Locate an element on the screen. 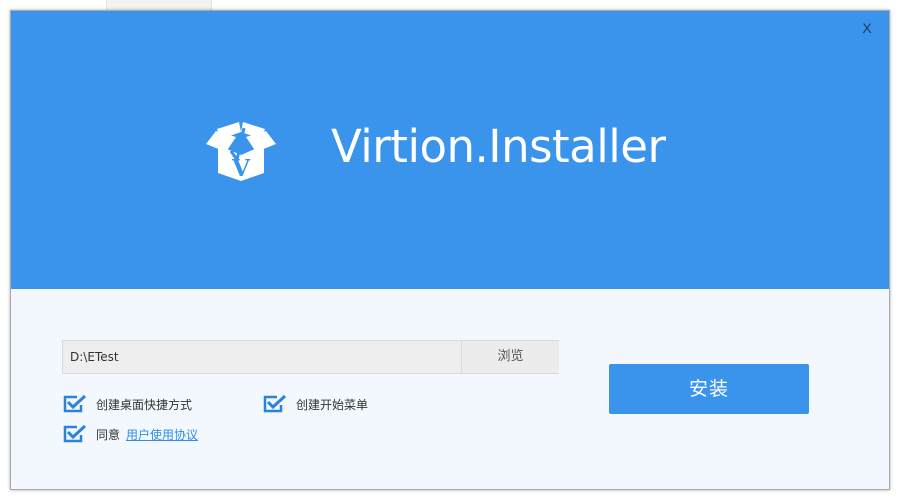 This screenshot has width=900, height=500. package-box-icon: V is located at coordinates (241, 151).